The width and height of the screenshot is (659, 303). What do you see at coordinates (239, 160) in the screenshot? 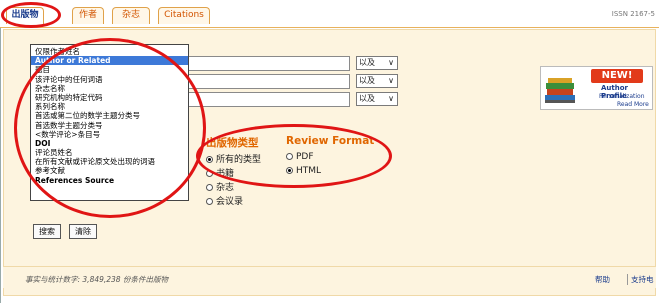
I see `radio-label: 所有的类型` at bounding box center [239, 160].